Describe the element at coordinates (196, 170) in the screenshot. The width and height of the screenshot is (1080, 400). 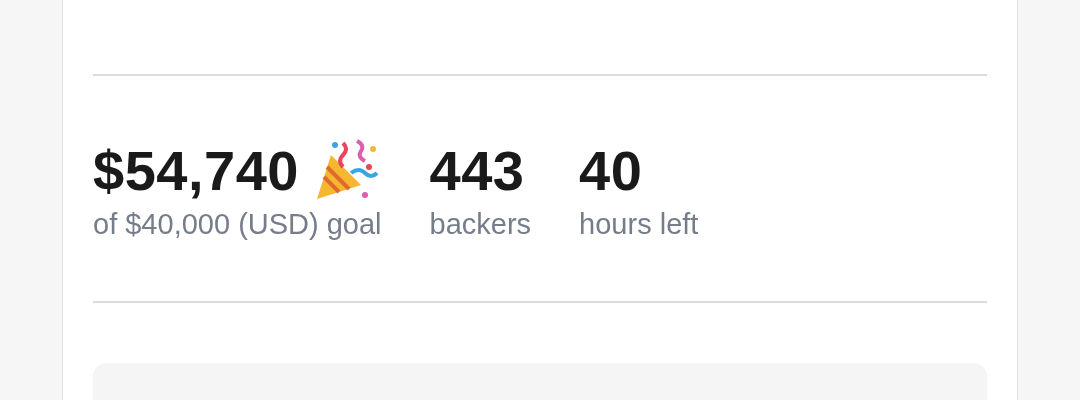
I see `stat-value: $54,740` at that location.